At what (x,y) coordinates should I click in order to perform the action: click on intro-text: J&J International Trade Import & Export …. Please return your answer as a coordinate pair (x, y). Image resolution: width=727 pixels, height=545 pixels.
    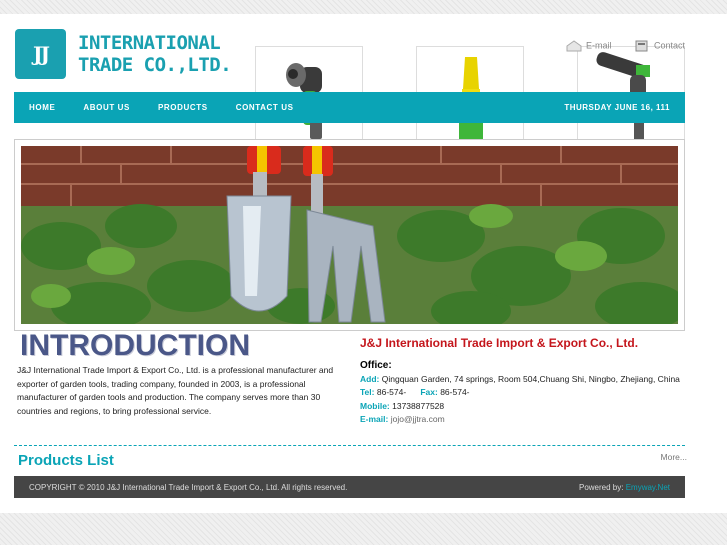
    Looking at the image, I should click on (175, 390).